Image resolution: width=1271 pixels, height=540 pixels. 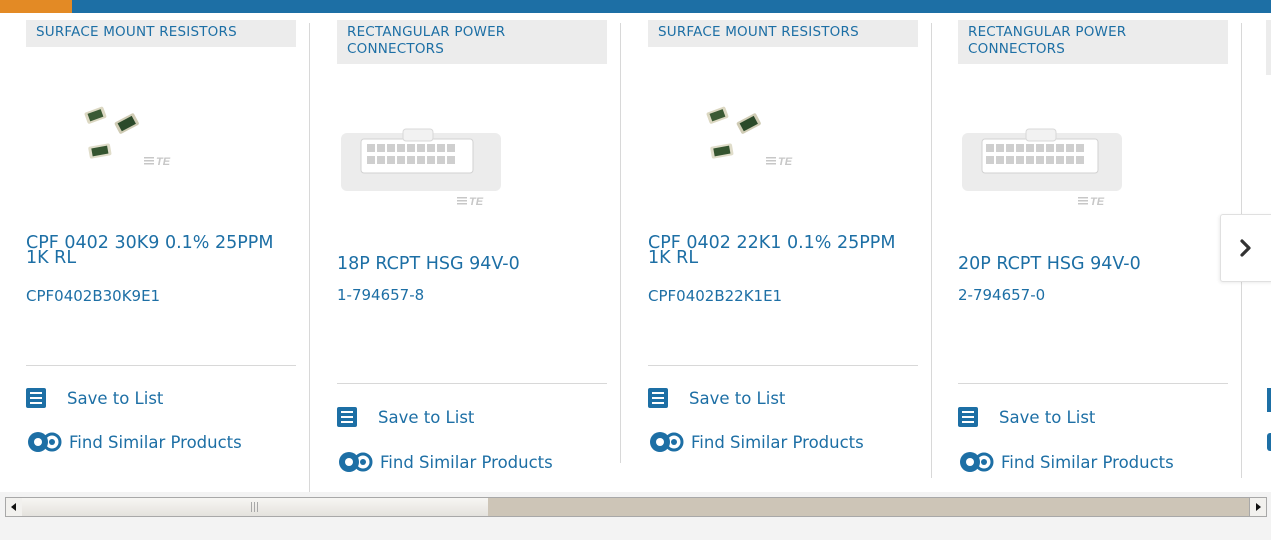 I want to click on arrow-right-icon, so click(x=1258, y=507).